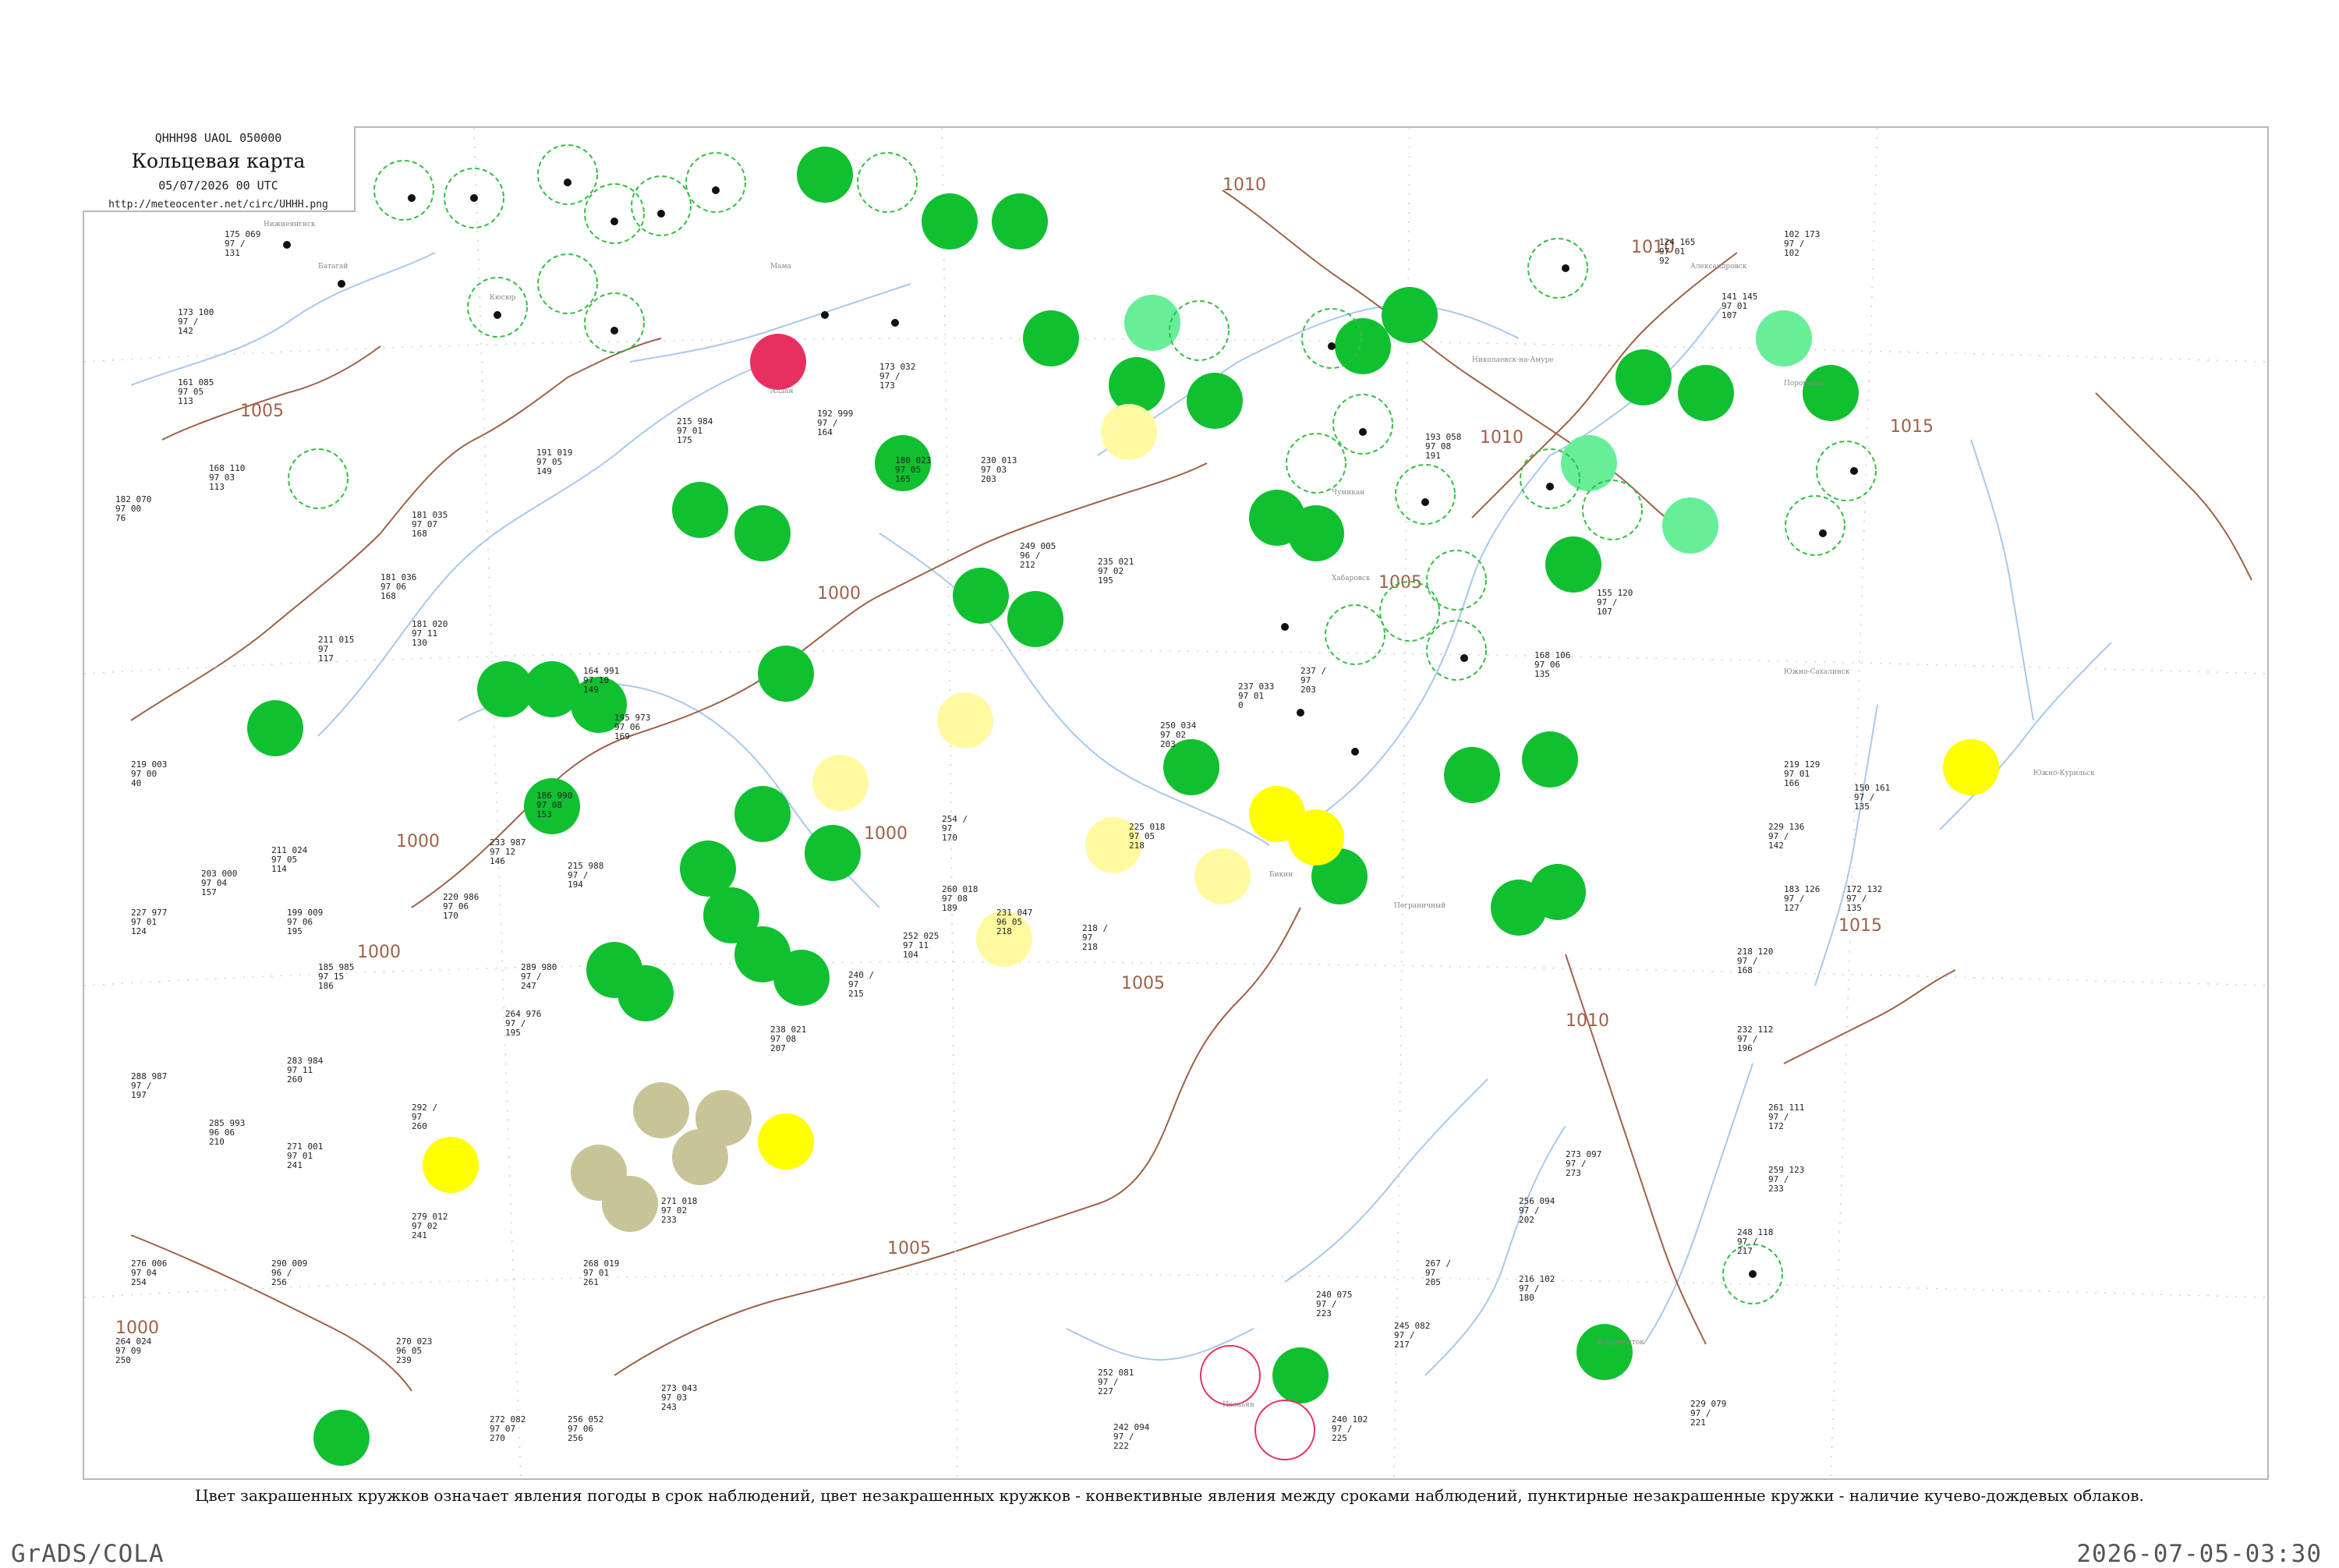  Describe the element at coordinates (1281, 875) in the screenshot. I see `svg-text: Бикин` at that location.